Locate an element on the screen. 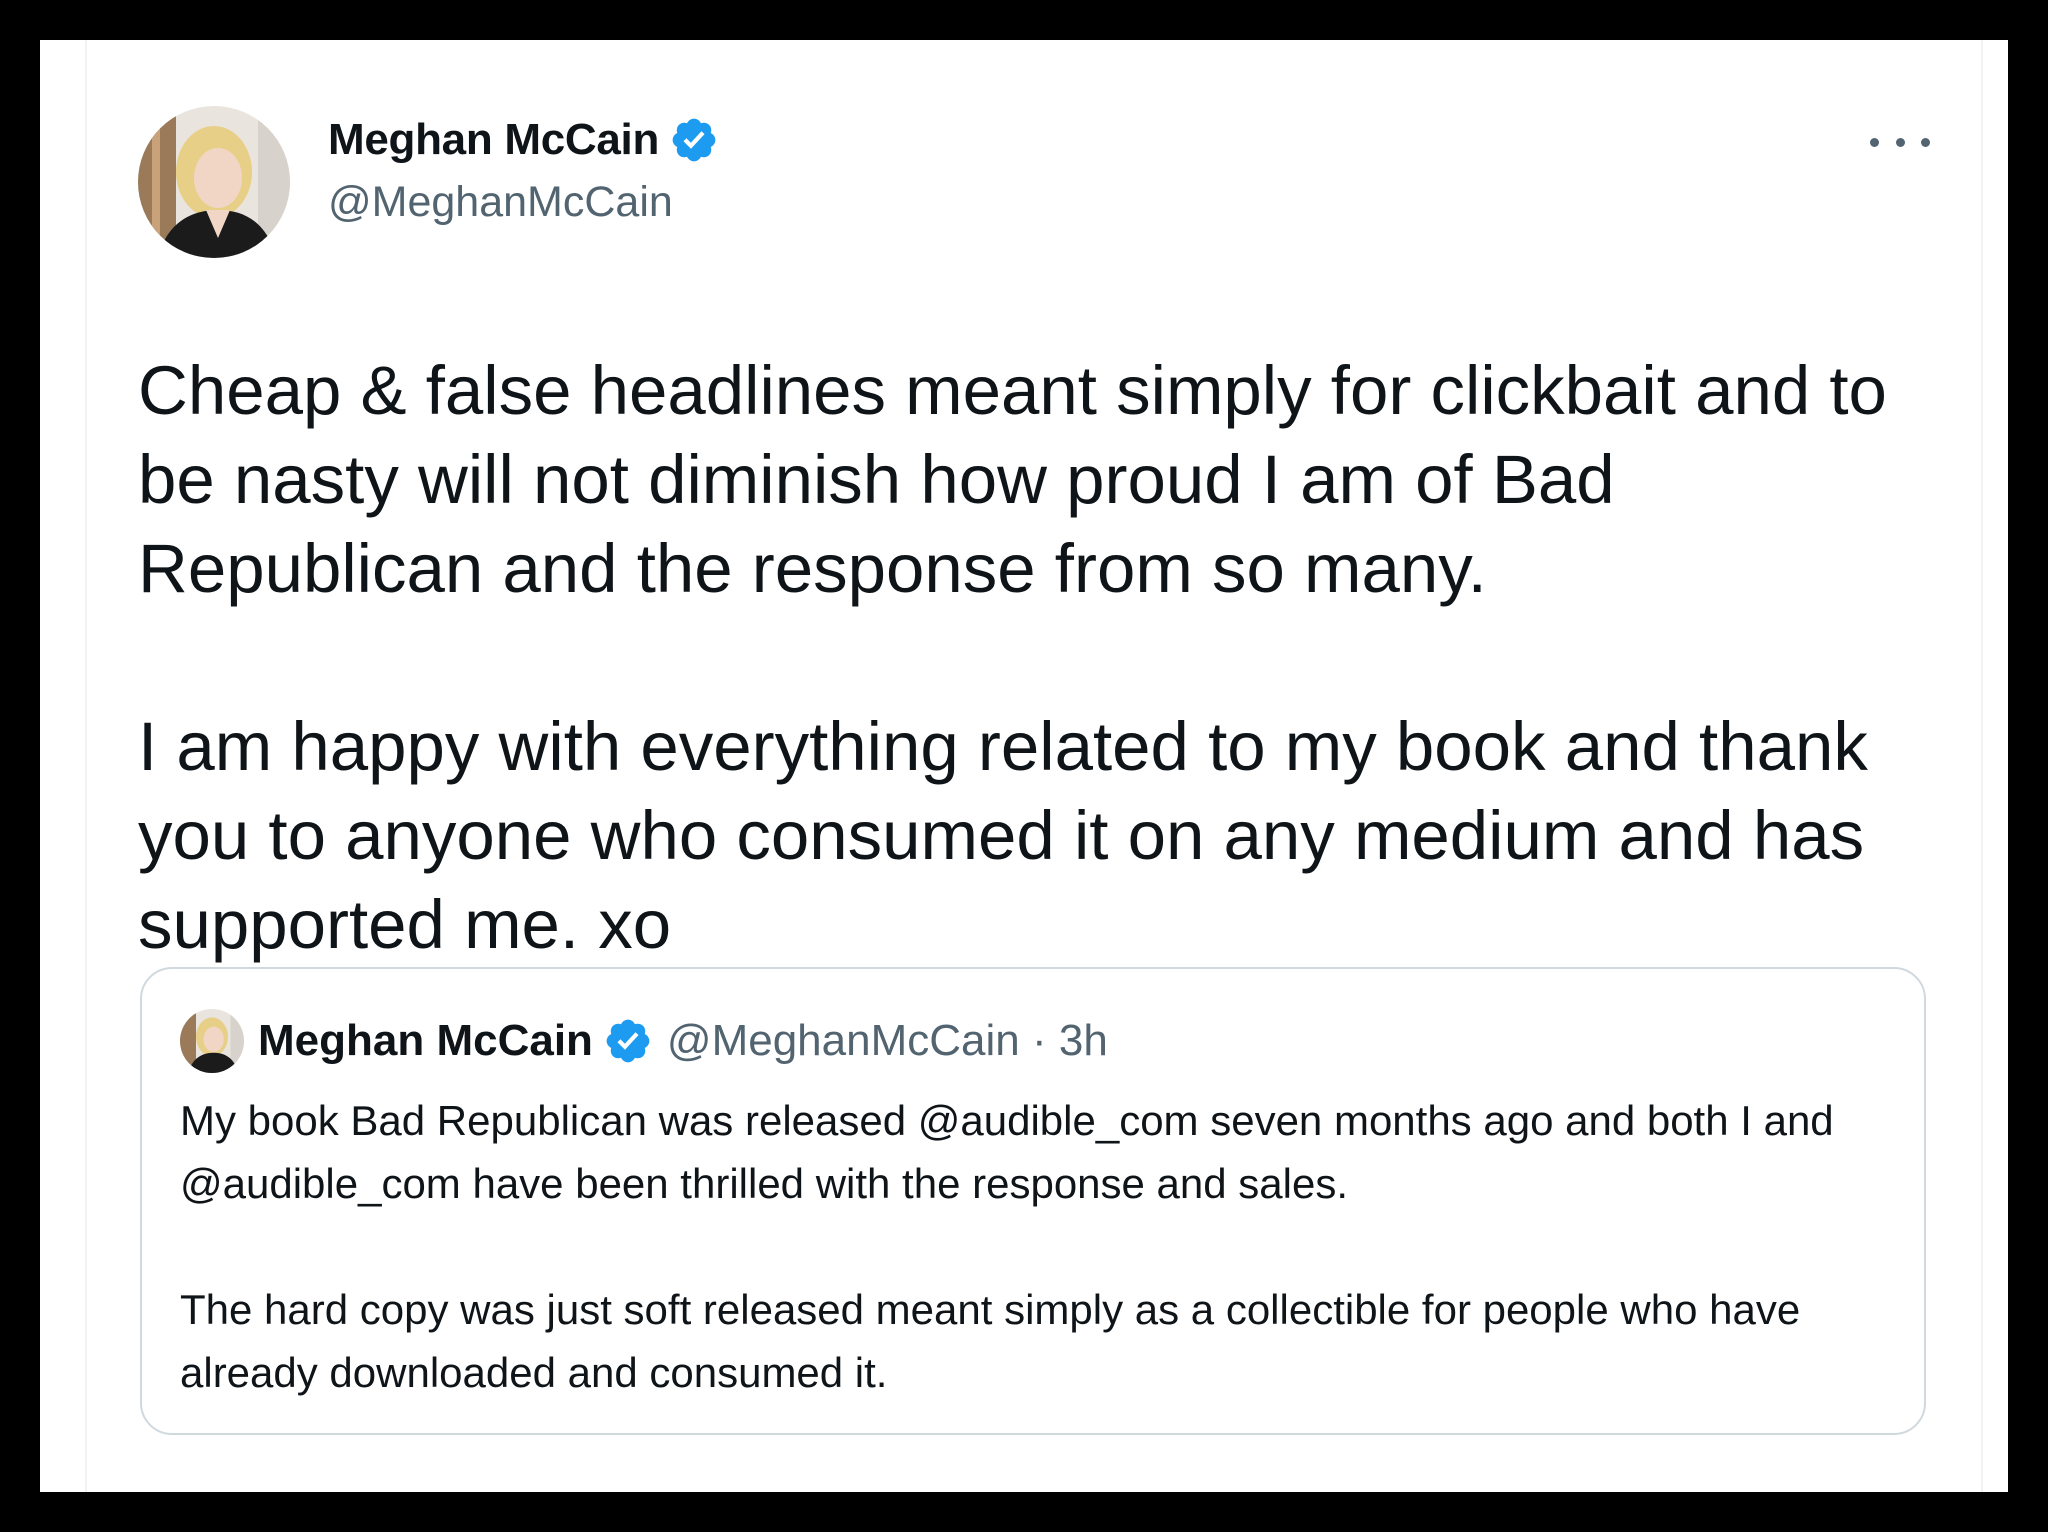 The width and height of the screenshot is (2048, 1532). author-avatar is located at coordinates (214, 182).